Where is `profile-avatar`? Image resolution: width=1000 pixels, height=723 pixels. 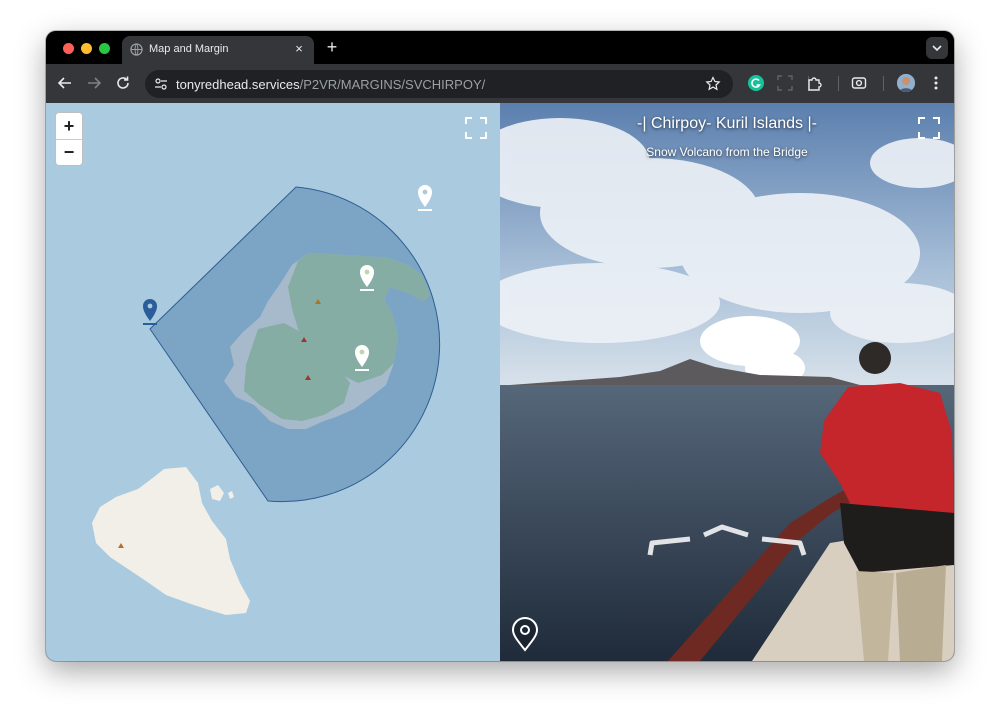
profile-avatar is located at coordinates (906, 83).